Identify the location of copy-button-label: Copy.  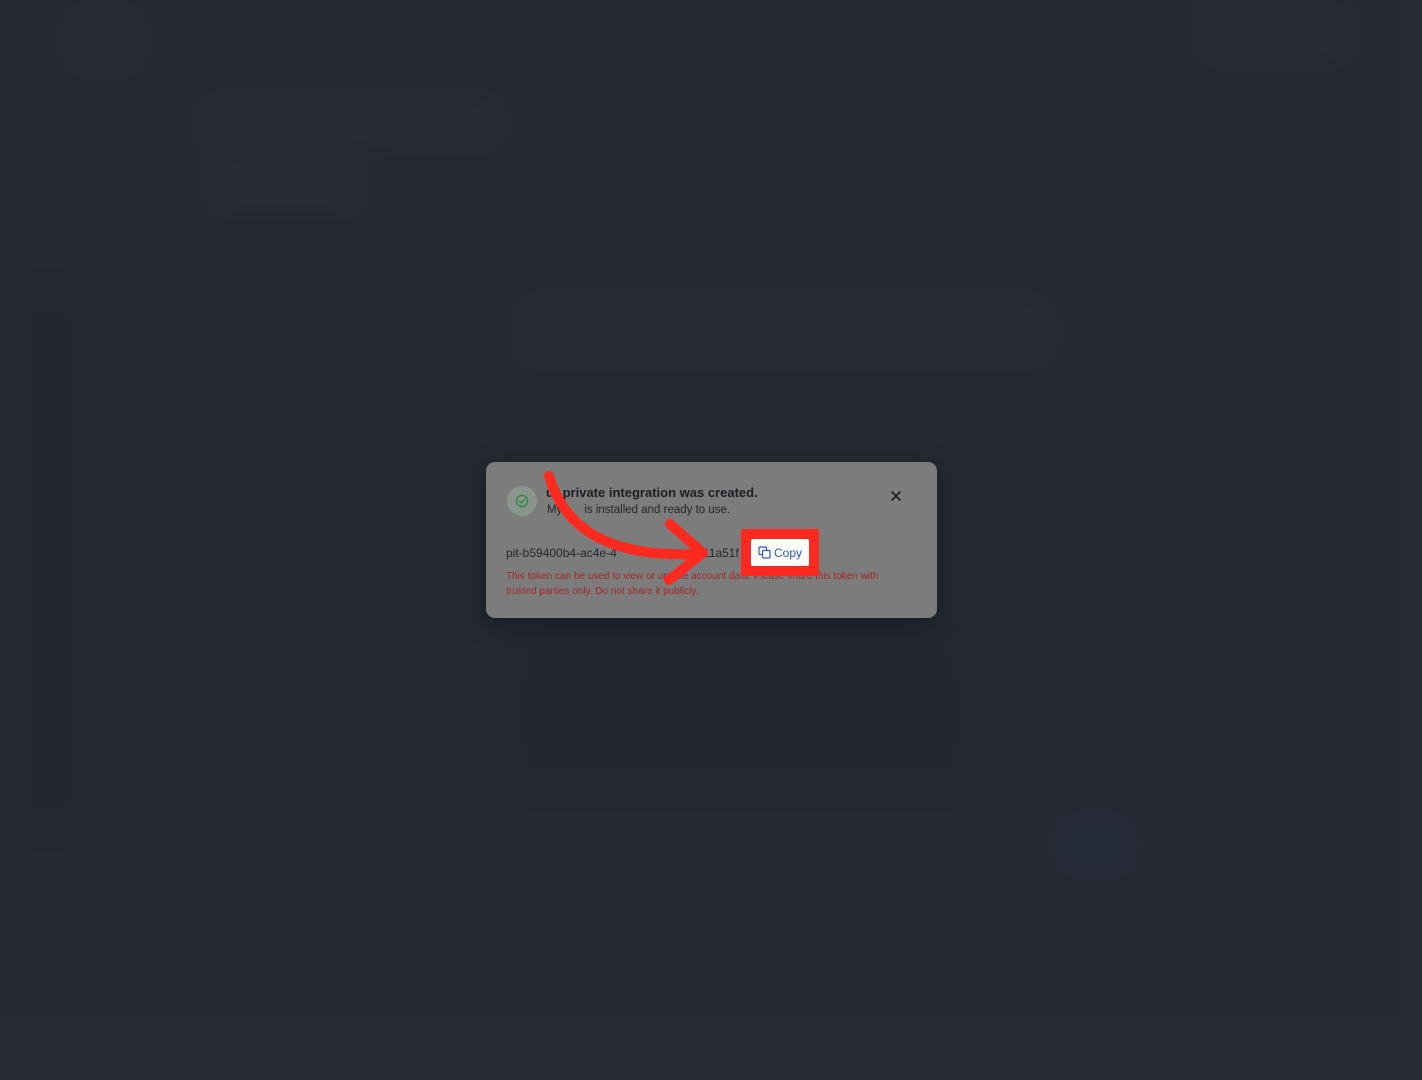
(787, 552).